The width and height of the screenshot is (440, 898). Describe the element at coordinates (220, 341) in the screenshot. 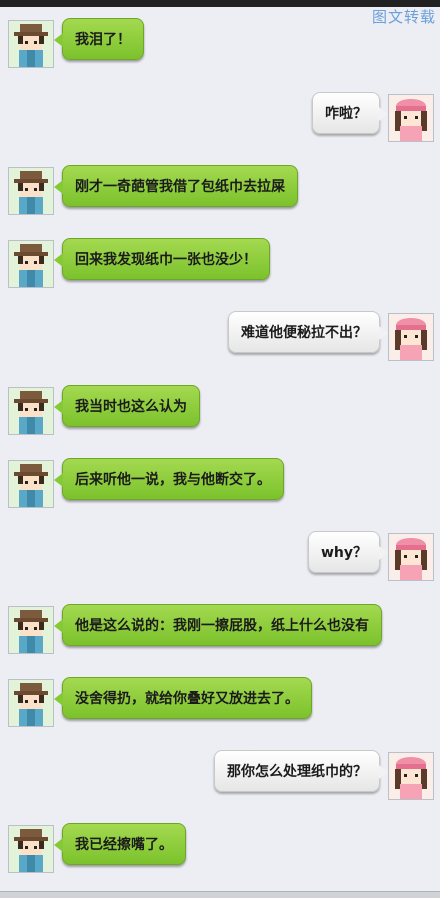

I see `message-row: 难道他便秘拉不出？` at that location.